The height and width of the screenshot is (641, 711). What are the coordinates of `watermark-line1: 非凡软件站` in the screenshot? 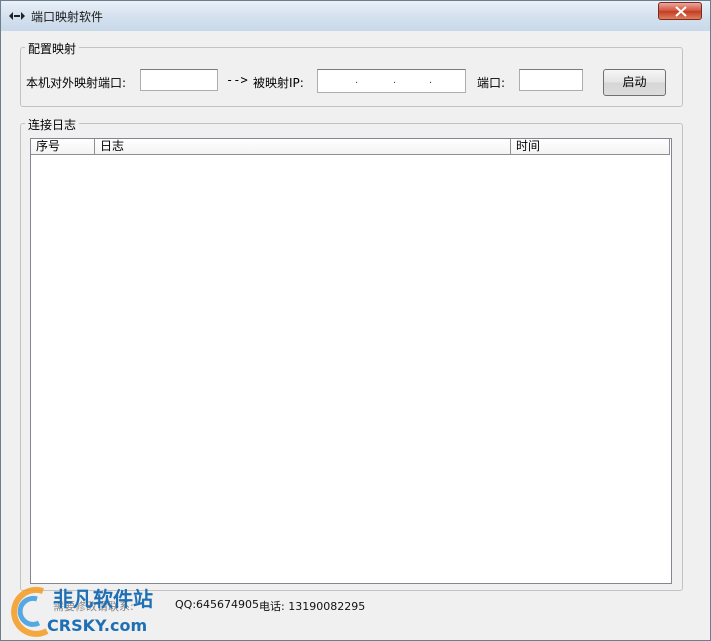 It's located at (103, 599).